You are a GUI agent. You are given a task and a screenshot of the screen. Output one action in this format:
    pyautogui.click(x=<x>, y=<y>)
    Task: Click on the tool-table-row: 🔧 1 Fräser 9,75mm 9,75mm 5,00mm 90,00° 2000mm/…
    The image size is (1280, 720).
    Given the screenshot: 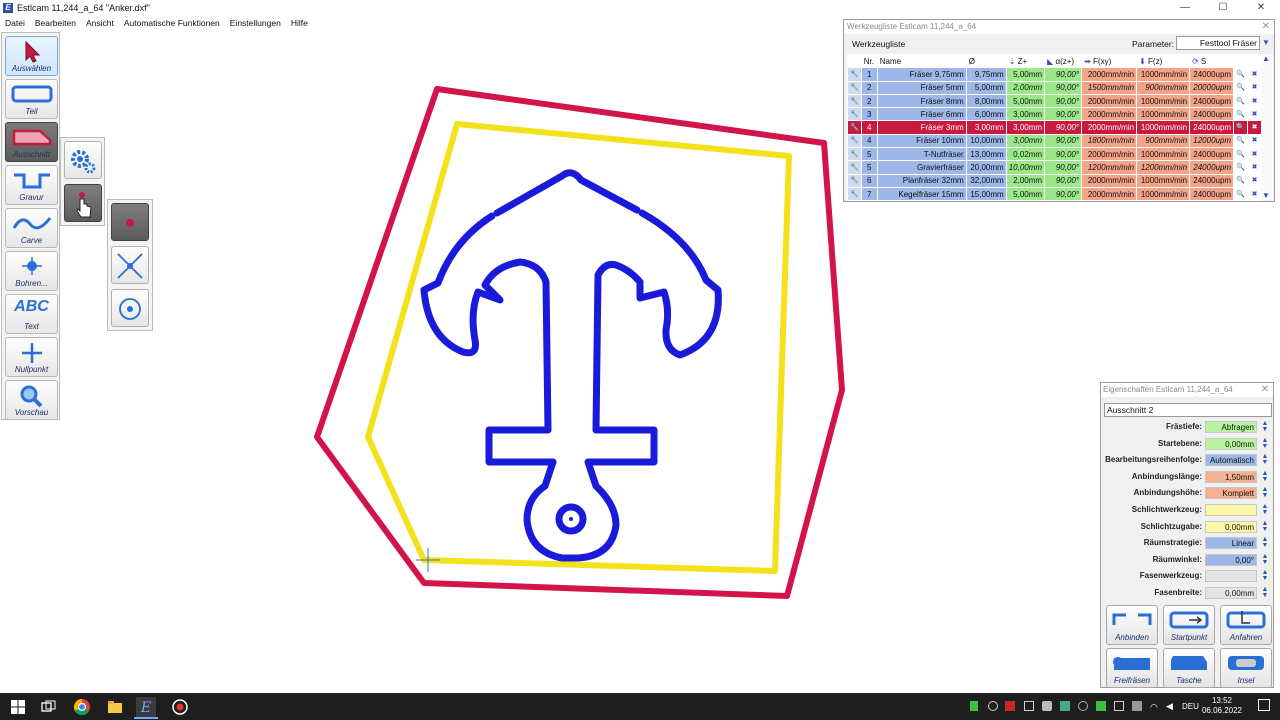 What is the action you would take?
    pyautogui.click(x=1055, y=74)
    